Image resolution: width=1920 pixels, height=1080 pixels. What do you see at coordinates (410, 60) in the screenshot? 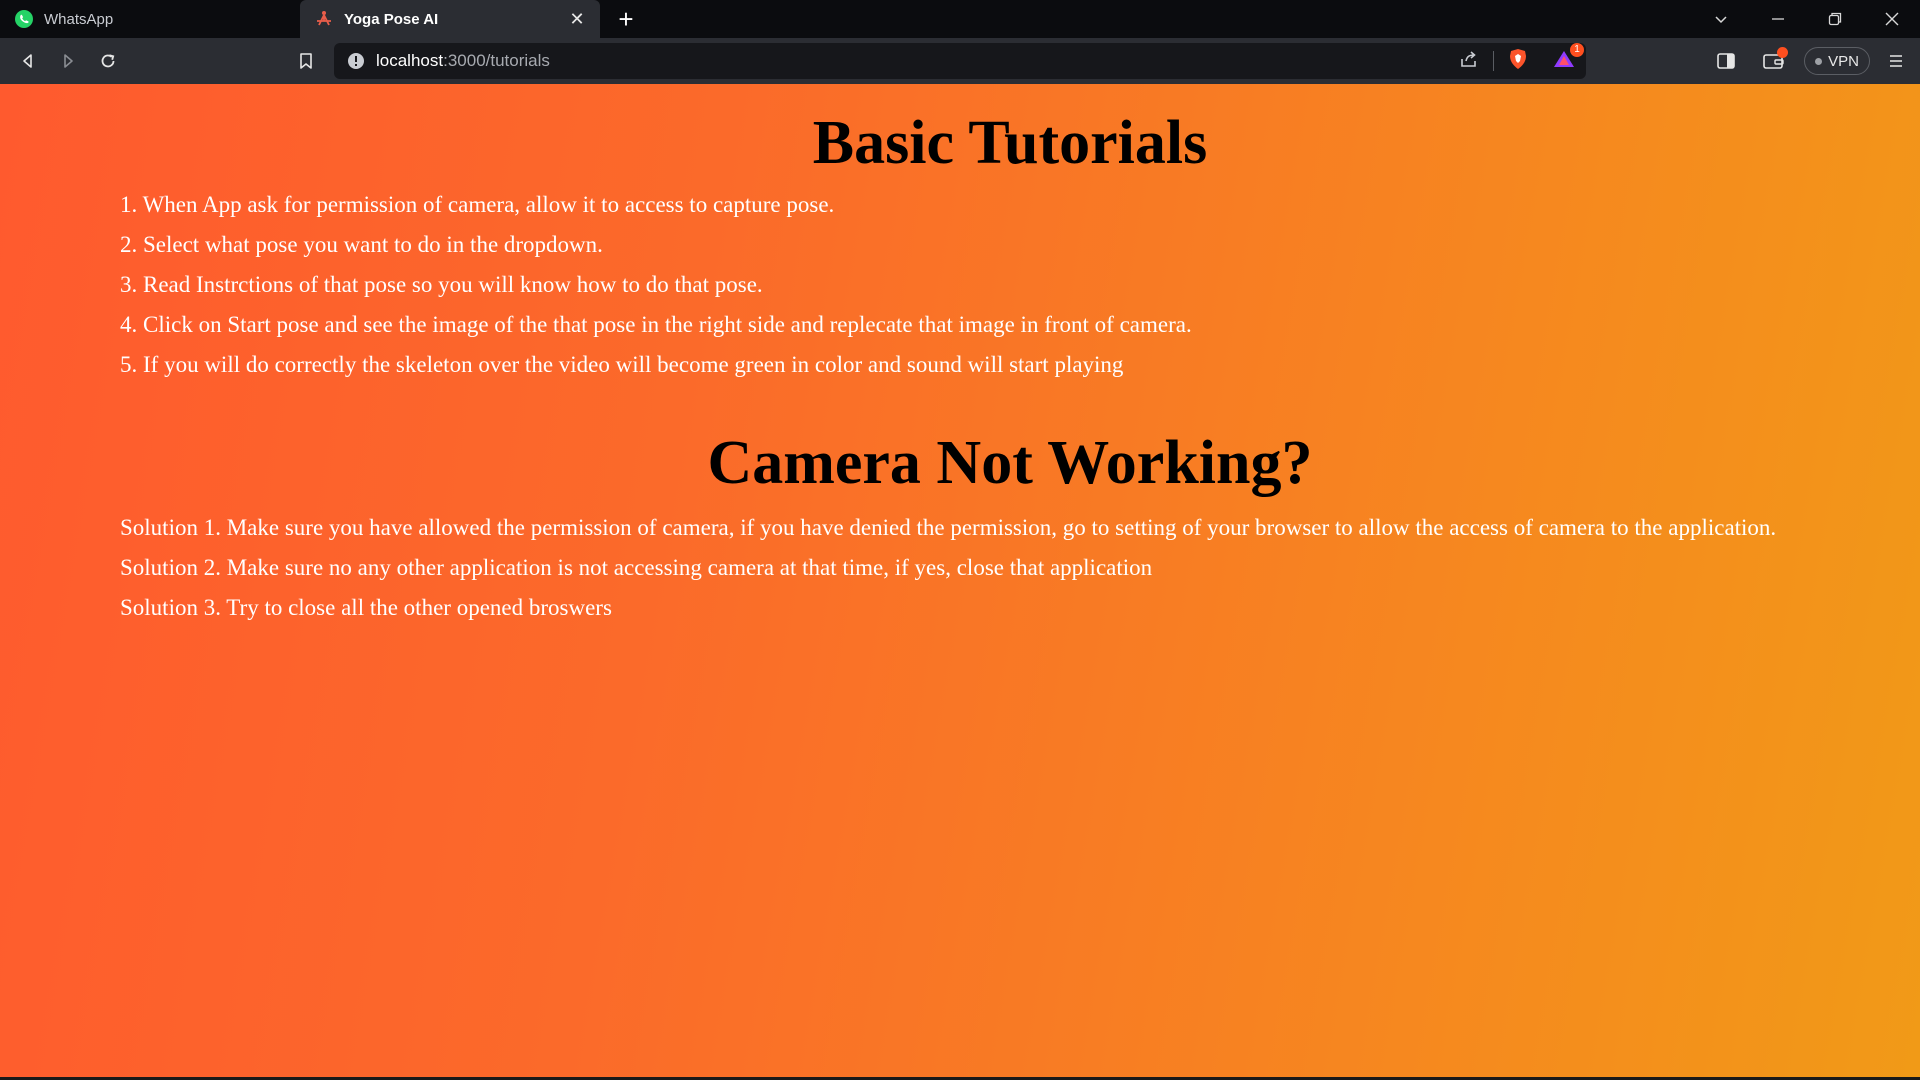
I see `url-host: localhost` at bounding box center [410, 60].